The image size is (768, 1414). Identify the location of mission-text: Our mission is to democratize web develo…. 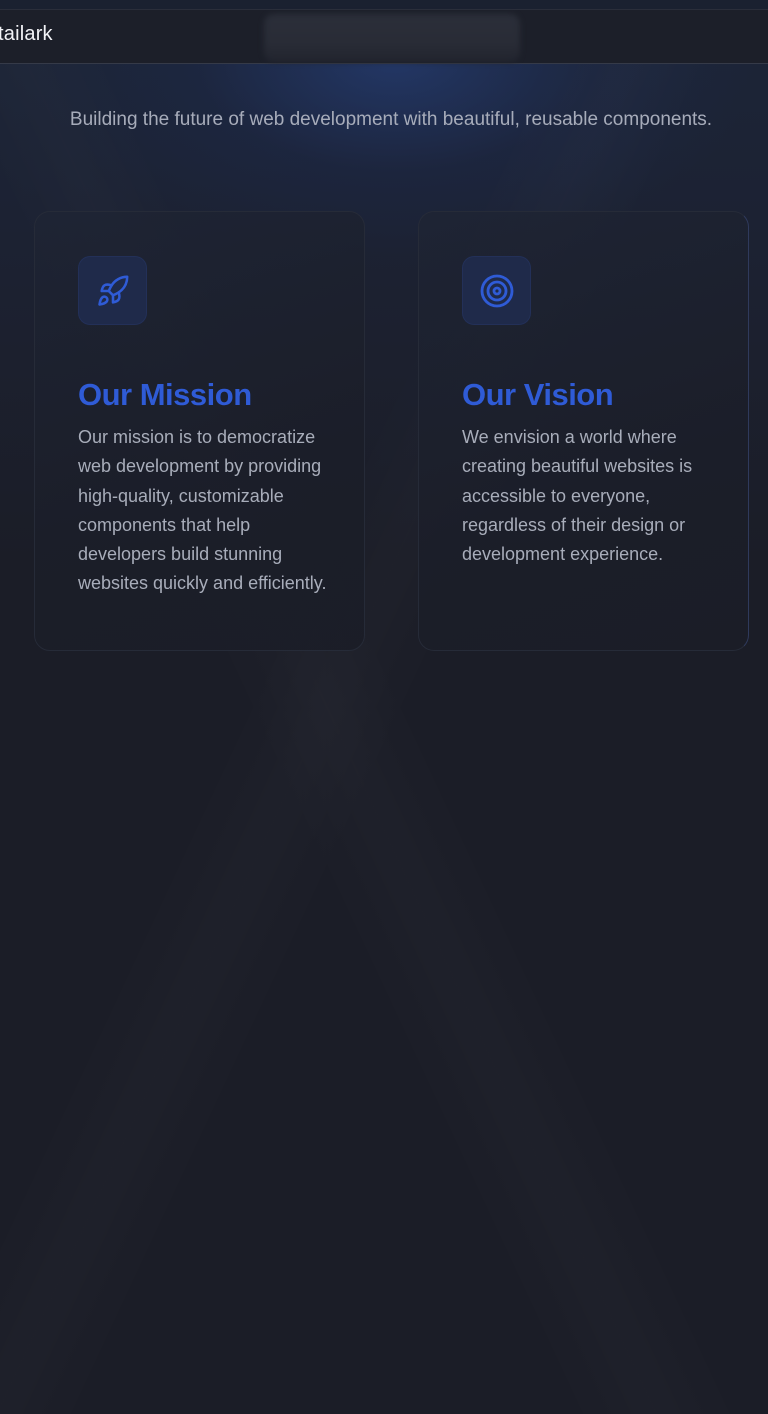
(202, 510).